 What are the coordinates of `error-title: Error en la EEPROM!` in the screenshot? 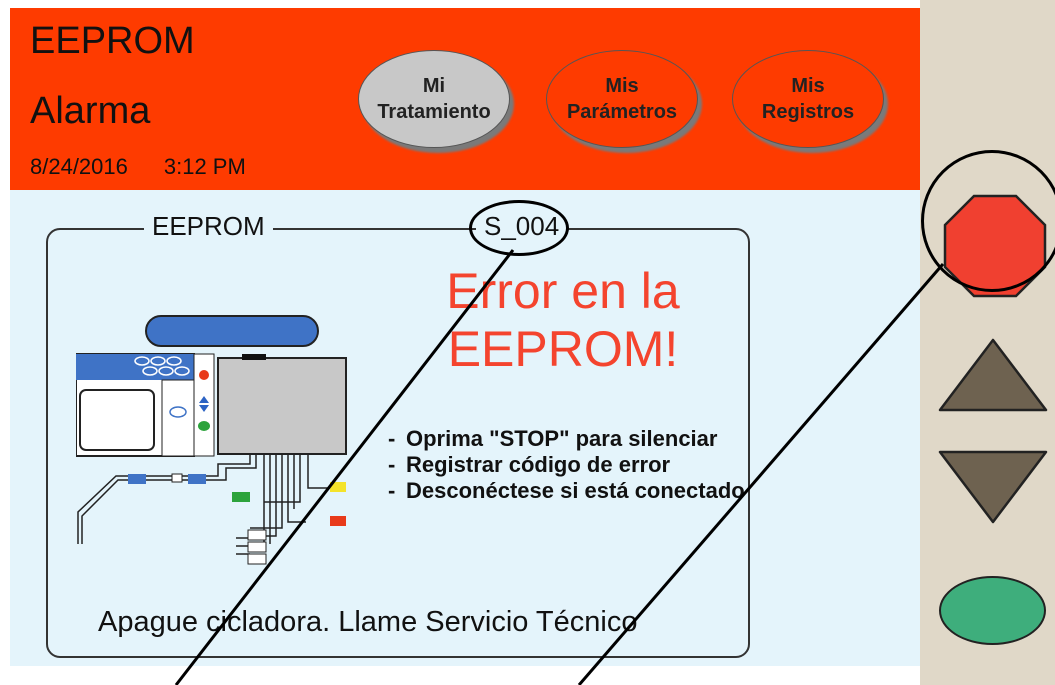 It's located at (563, 320).